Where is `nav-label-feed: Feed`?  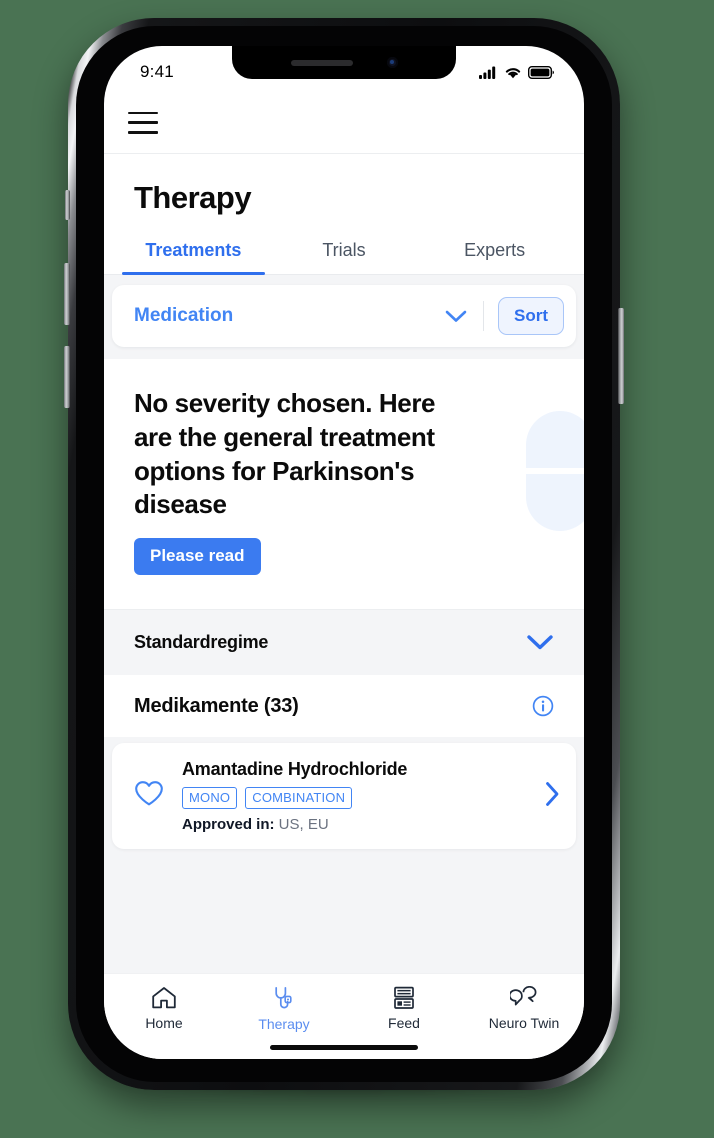
nav-label-feed: Feed is located at coordinates (404, 1023).